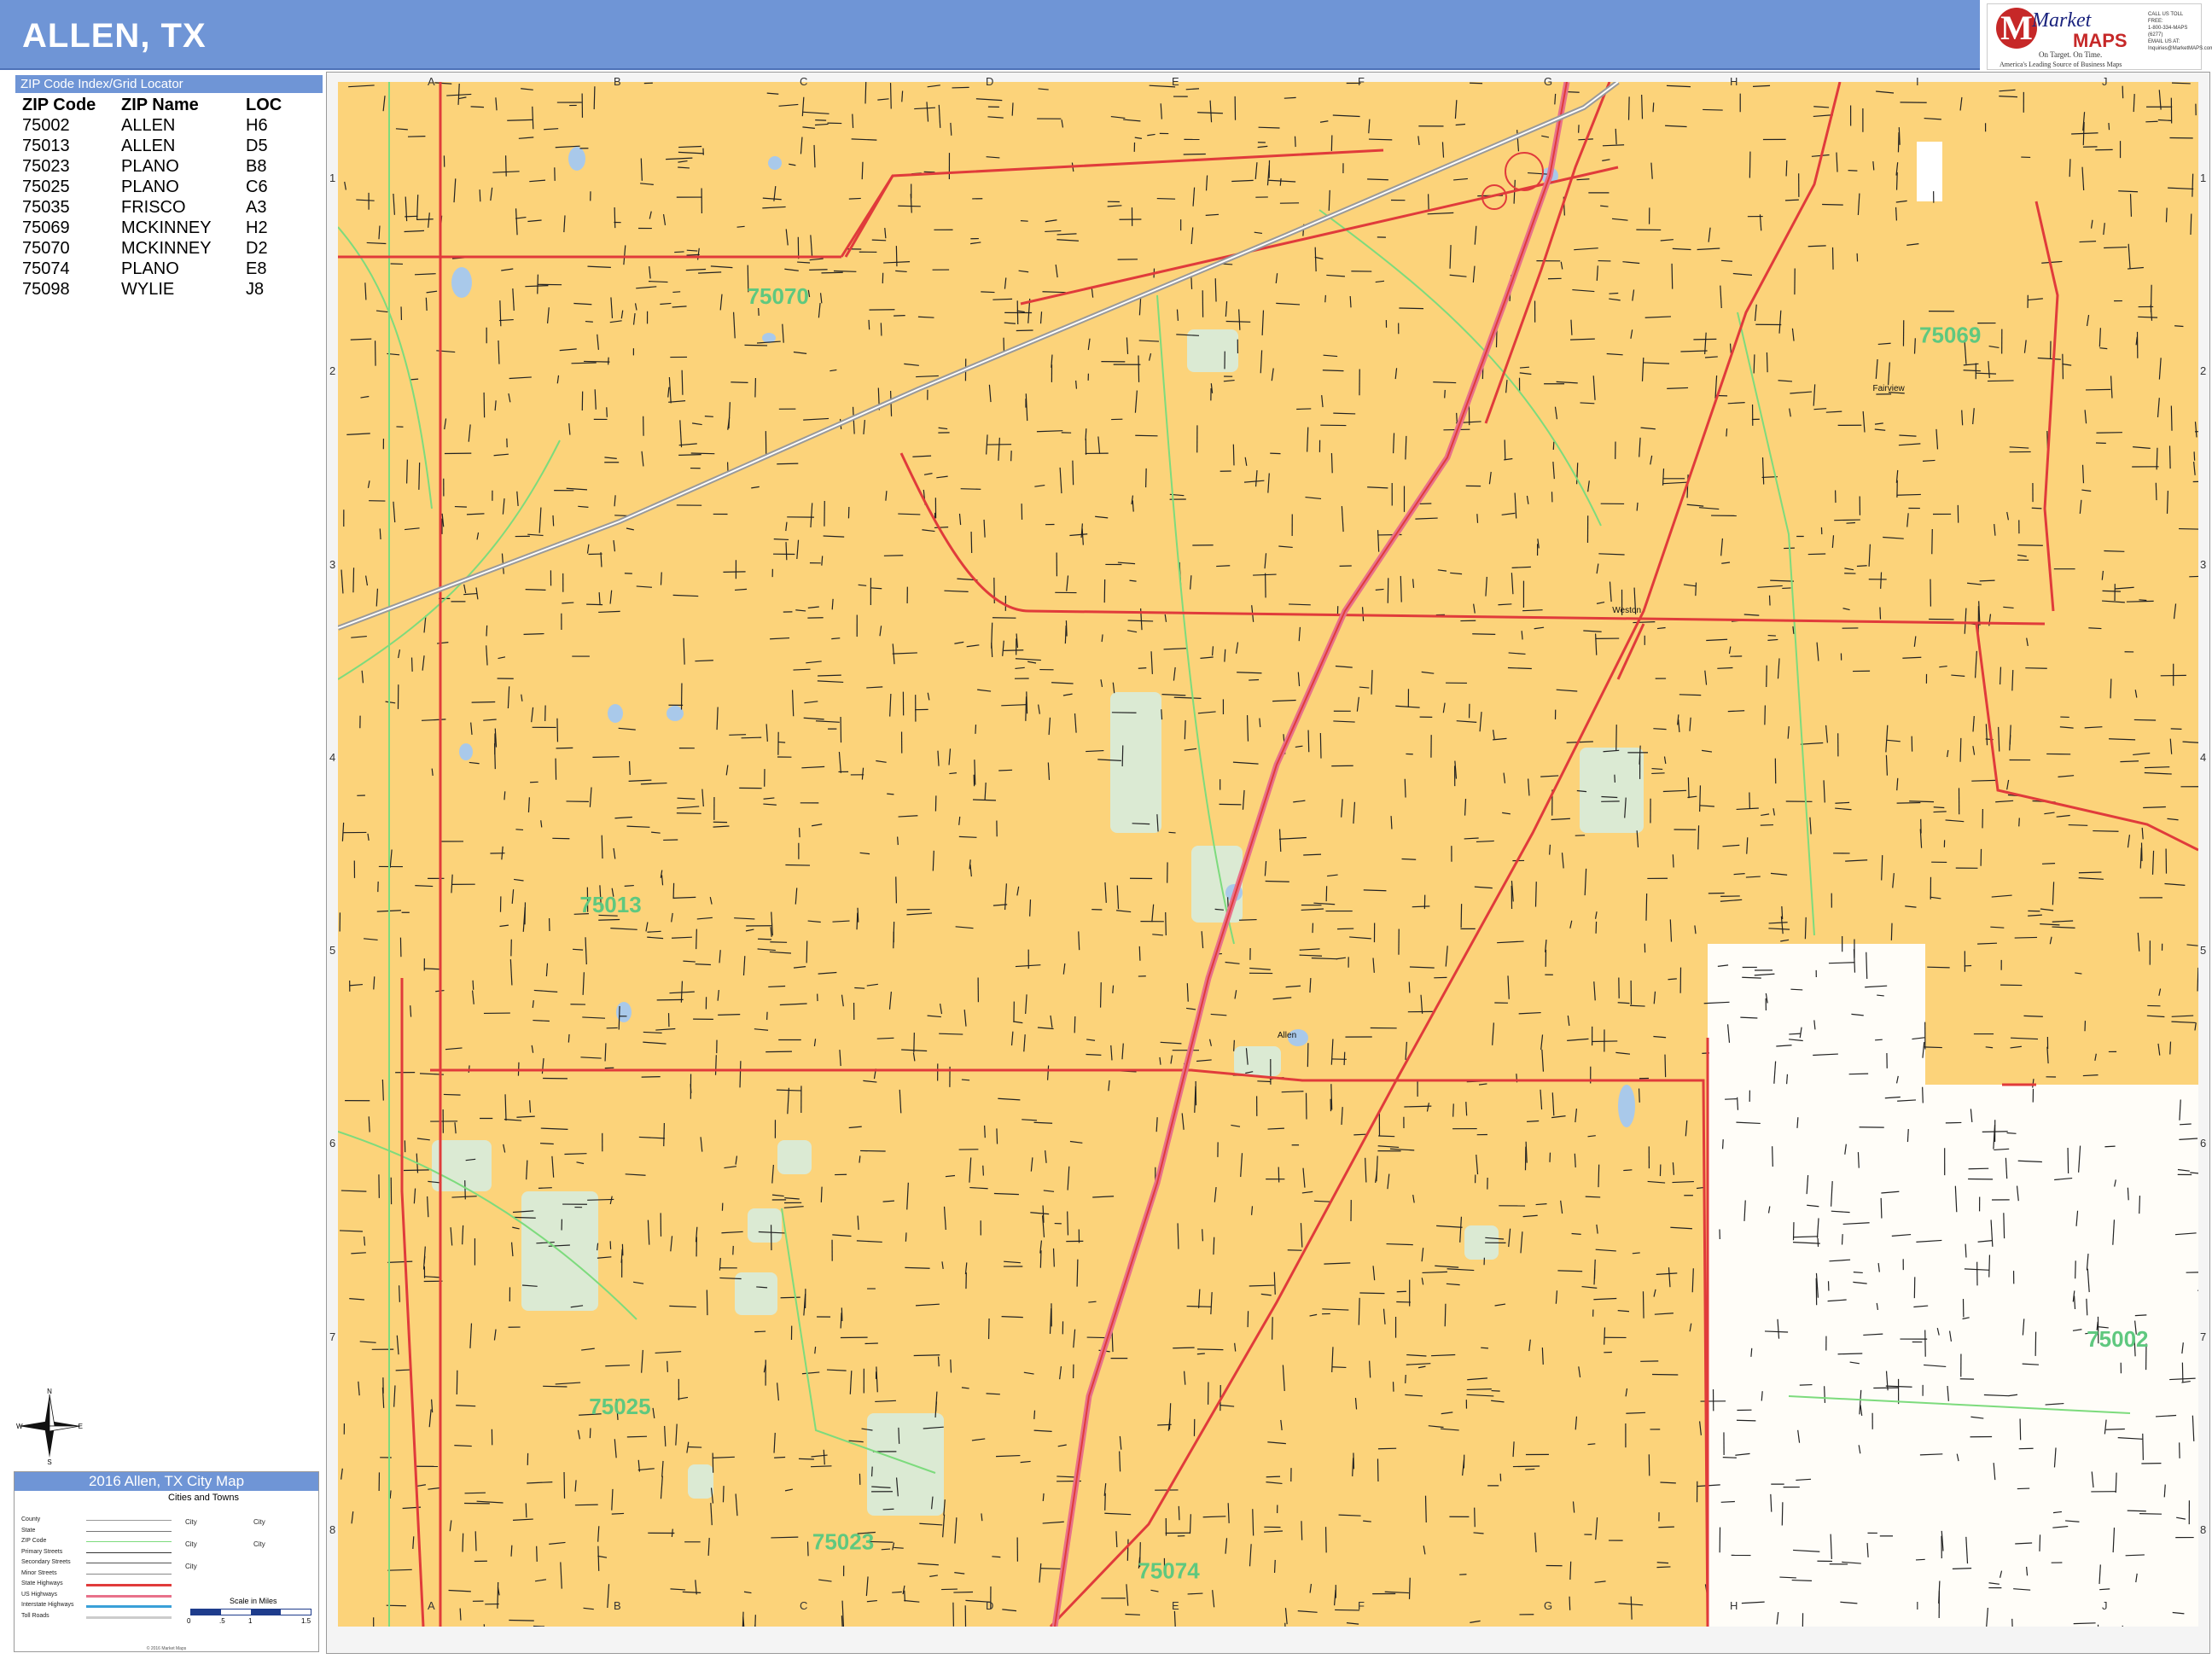 The height and width of the screenshot is (1659, 2212). I want to click on scale-tick: 0, so click(189, 1621).